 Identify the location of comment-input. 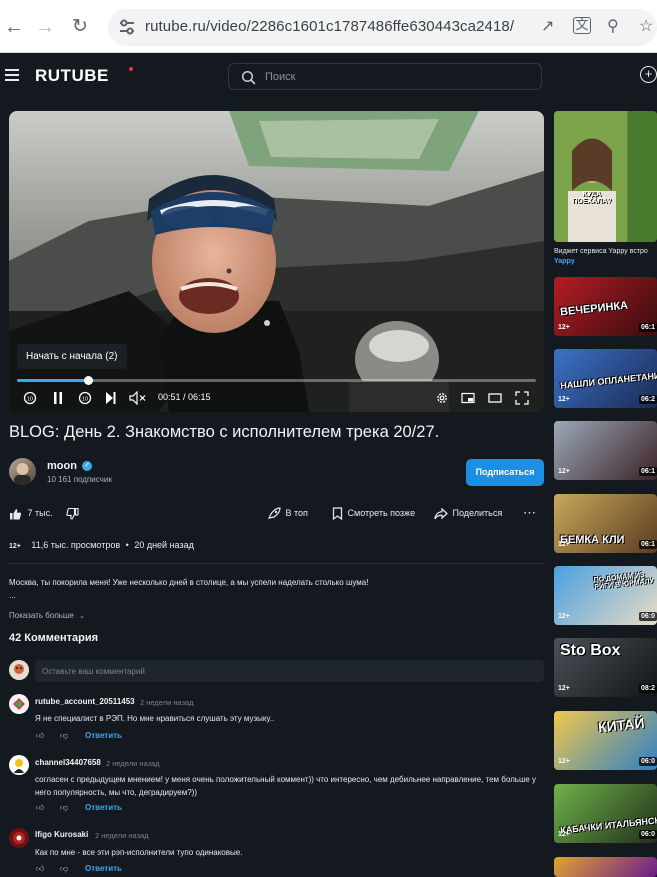
(289, 671).